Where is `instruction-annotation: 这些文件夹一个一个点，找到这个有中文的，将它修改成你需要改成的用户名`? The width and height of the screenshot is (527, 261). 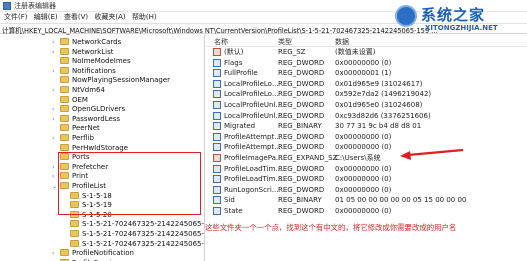
instruction-annotation: 这些文件夹一个一个点，找到这个有中文的，将它修改成你需要改成的用户名 is located at coordinates (331, 227).